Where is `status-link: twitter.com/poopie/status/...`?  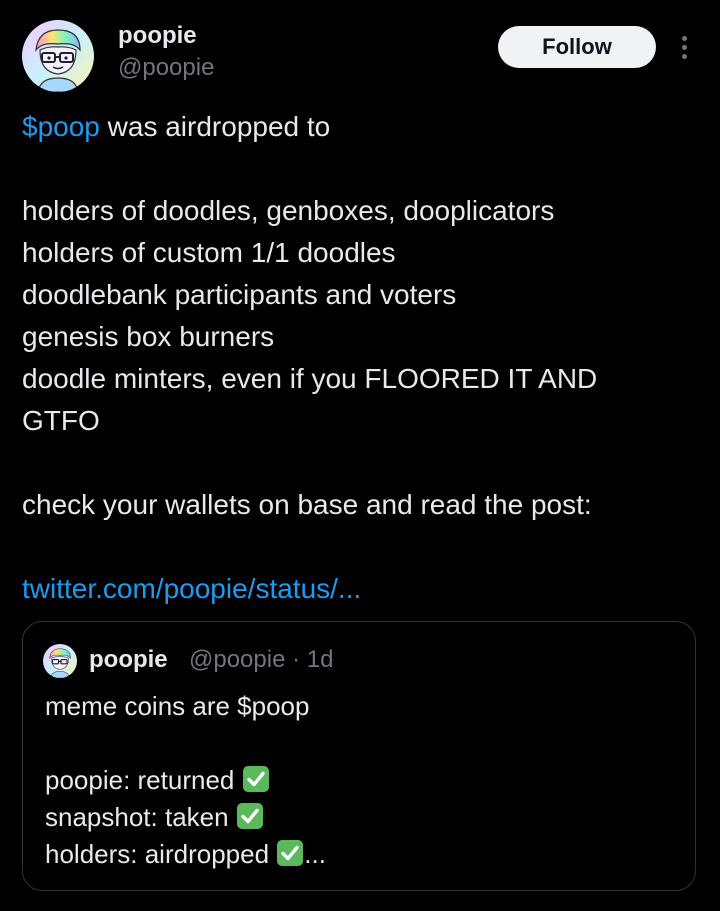 status-link: twitter.com/poopie/status/... is located at coordinates (191, 588).